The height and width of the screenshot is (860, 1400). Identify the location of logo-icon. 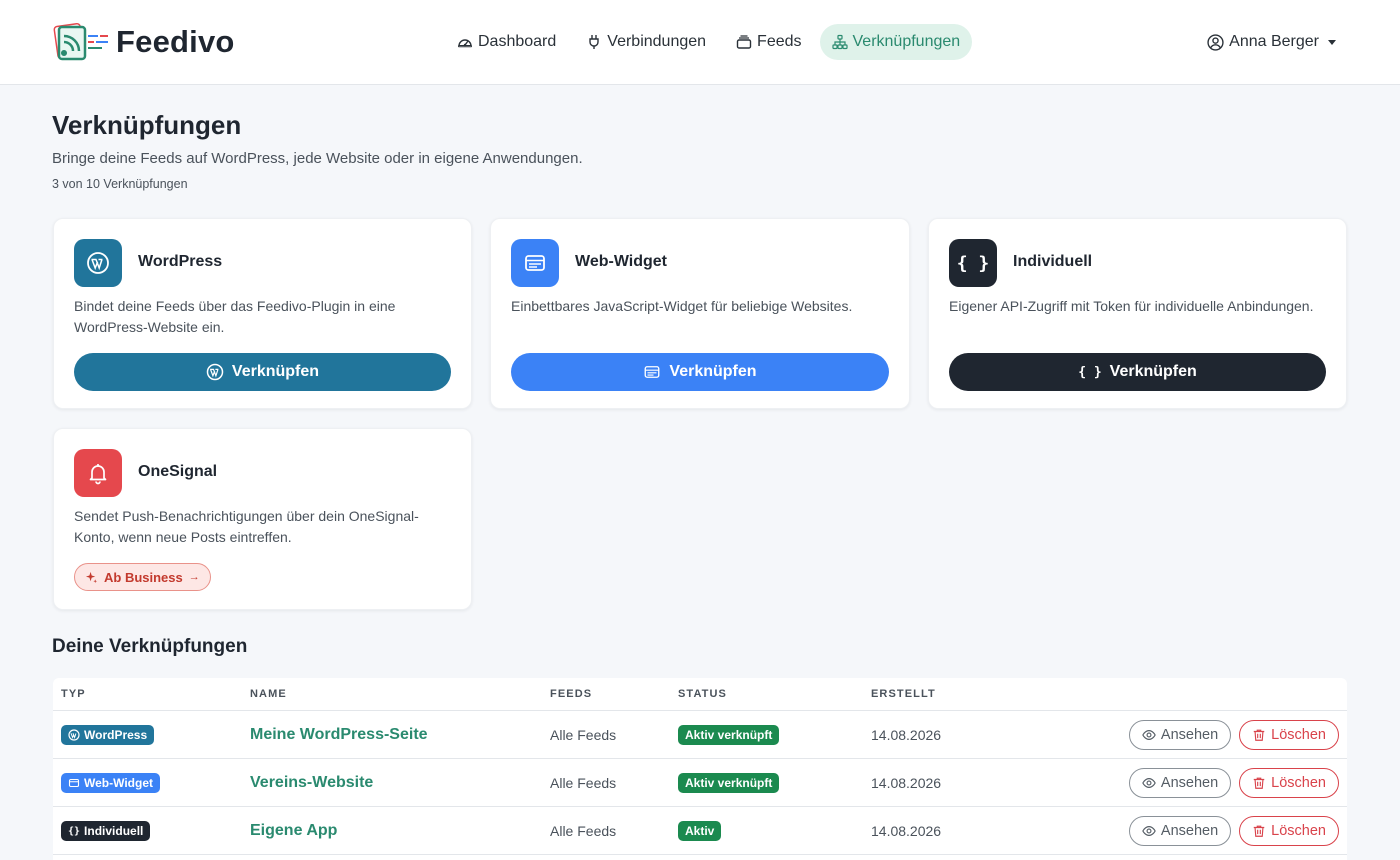
(80, 41).